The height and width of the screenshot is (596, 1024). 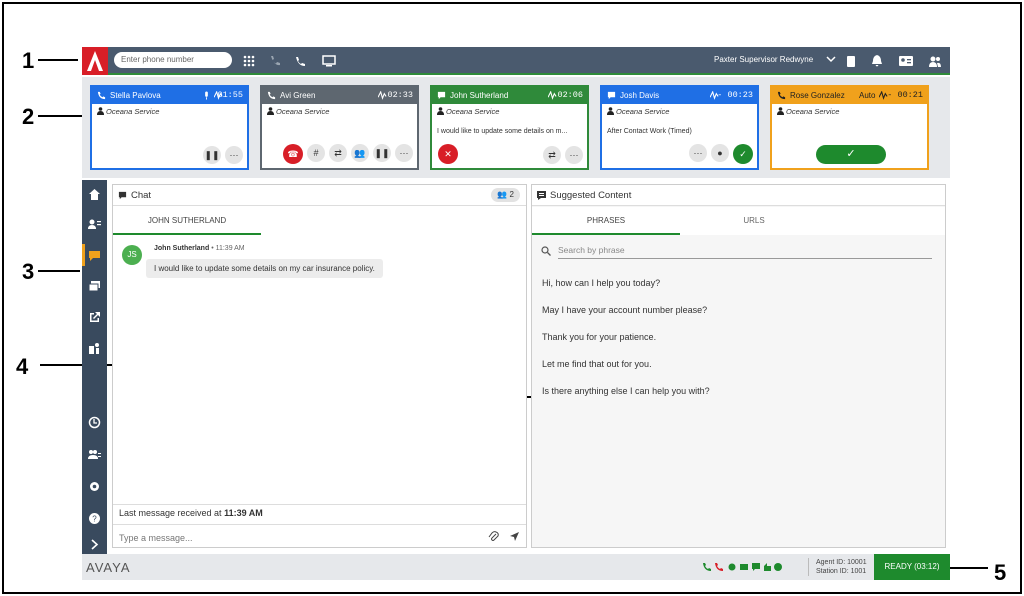 What do you see at coordinates (906, 61) in the screenshot?
I see `contact-card-icon` at bounding box center [906, 61].